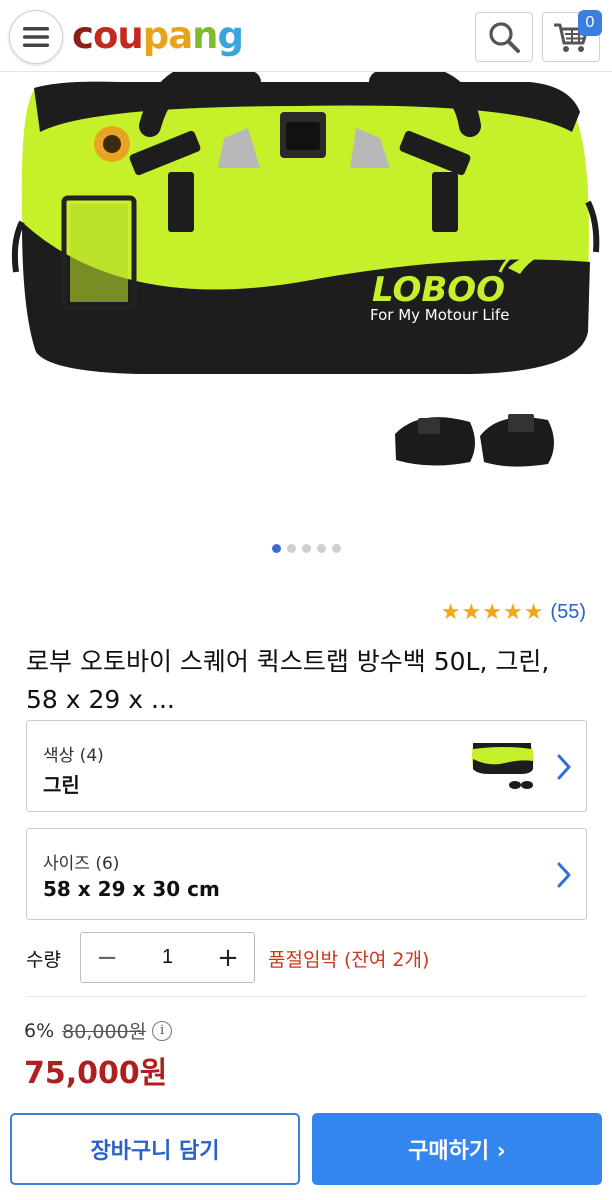  Describe the element at coordinates (73, 756) in the screenshot. I see `color-option-label: 색상 (4)` at that location.